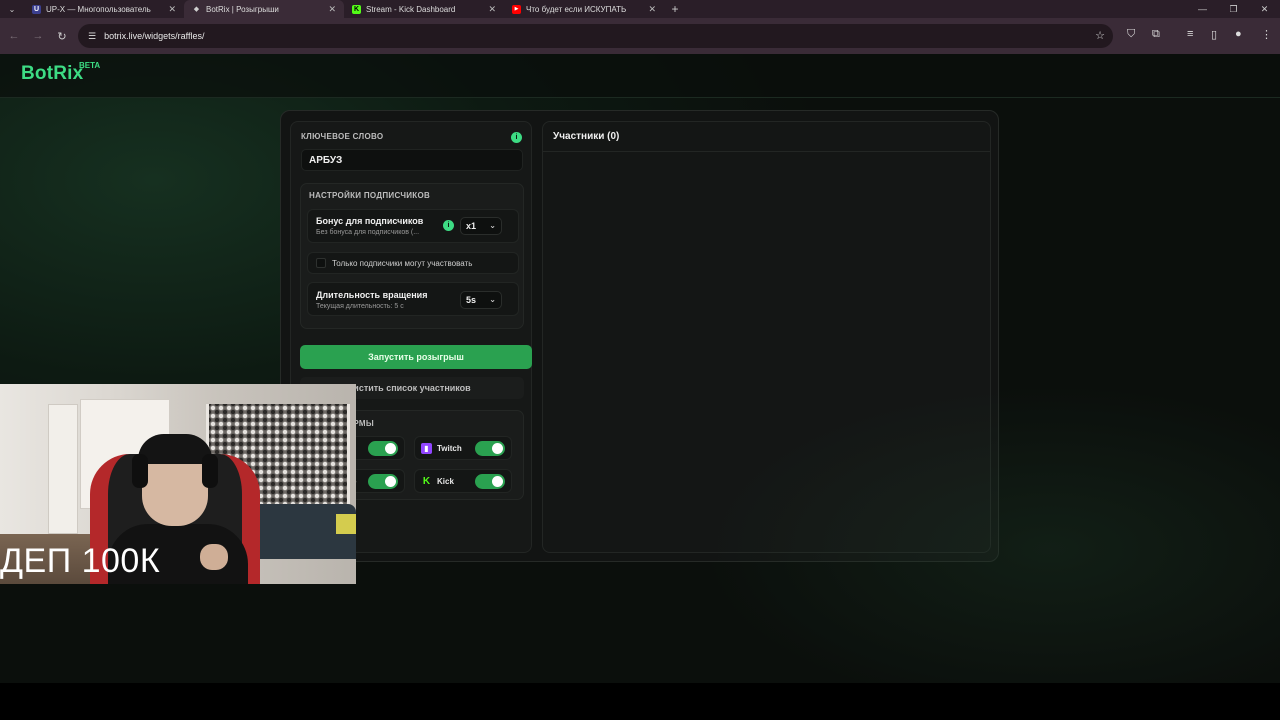  Describe the element at coordinates (1264, 9) in the screenshot. I see `close-window-icon: ✕` at that location.